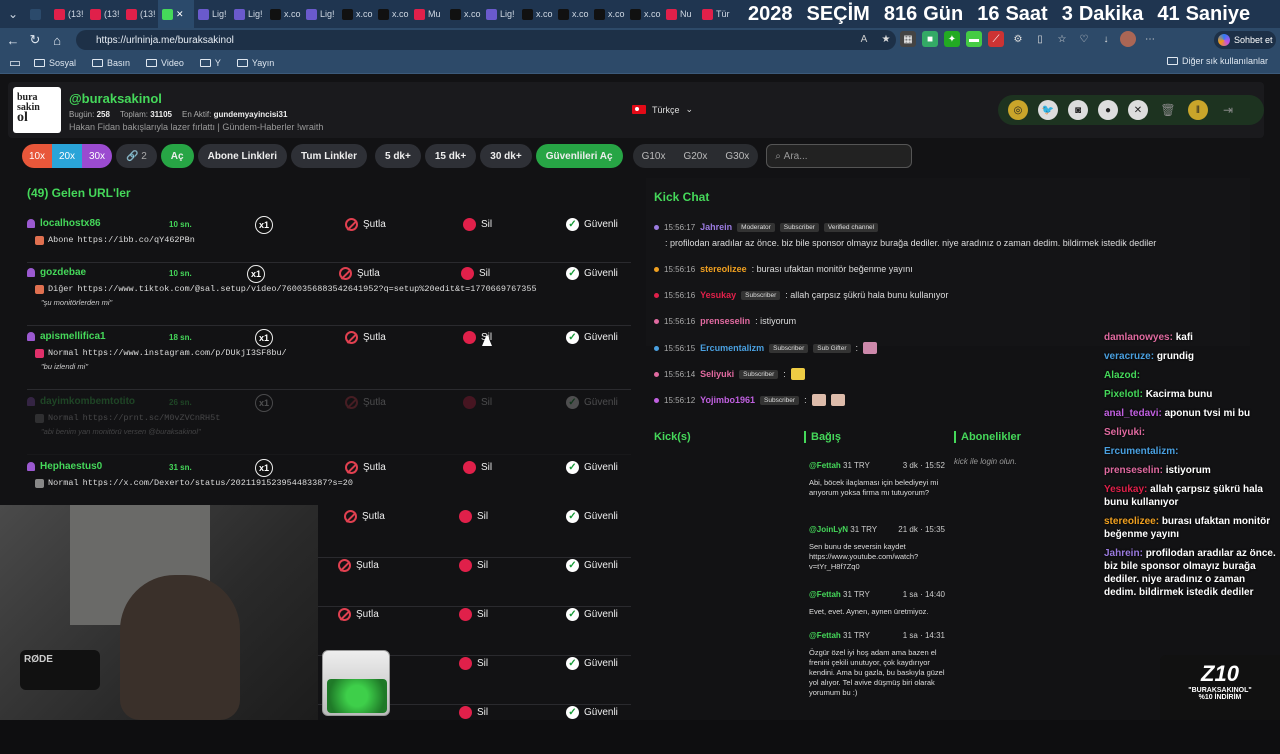 The image size is (1280, 754). Describe the element at coordinates (737, 156) in the screenshot. I see `g30x-button: G30x` at that location.